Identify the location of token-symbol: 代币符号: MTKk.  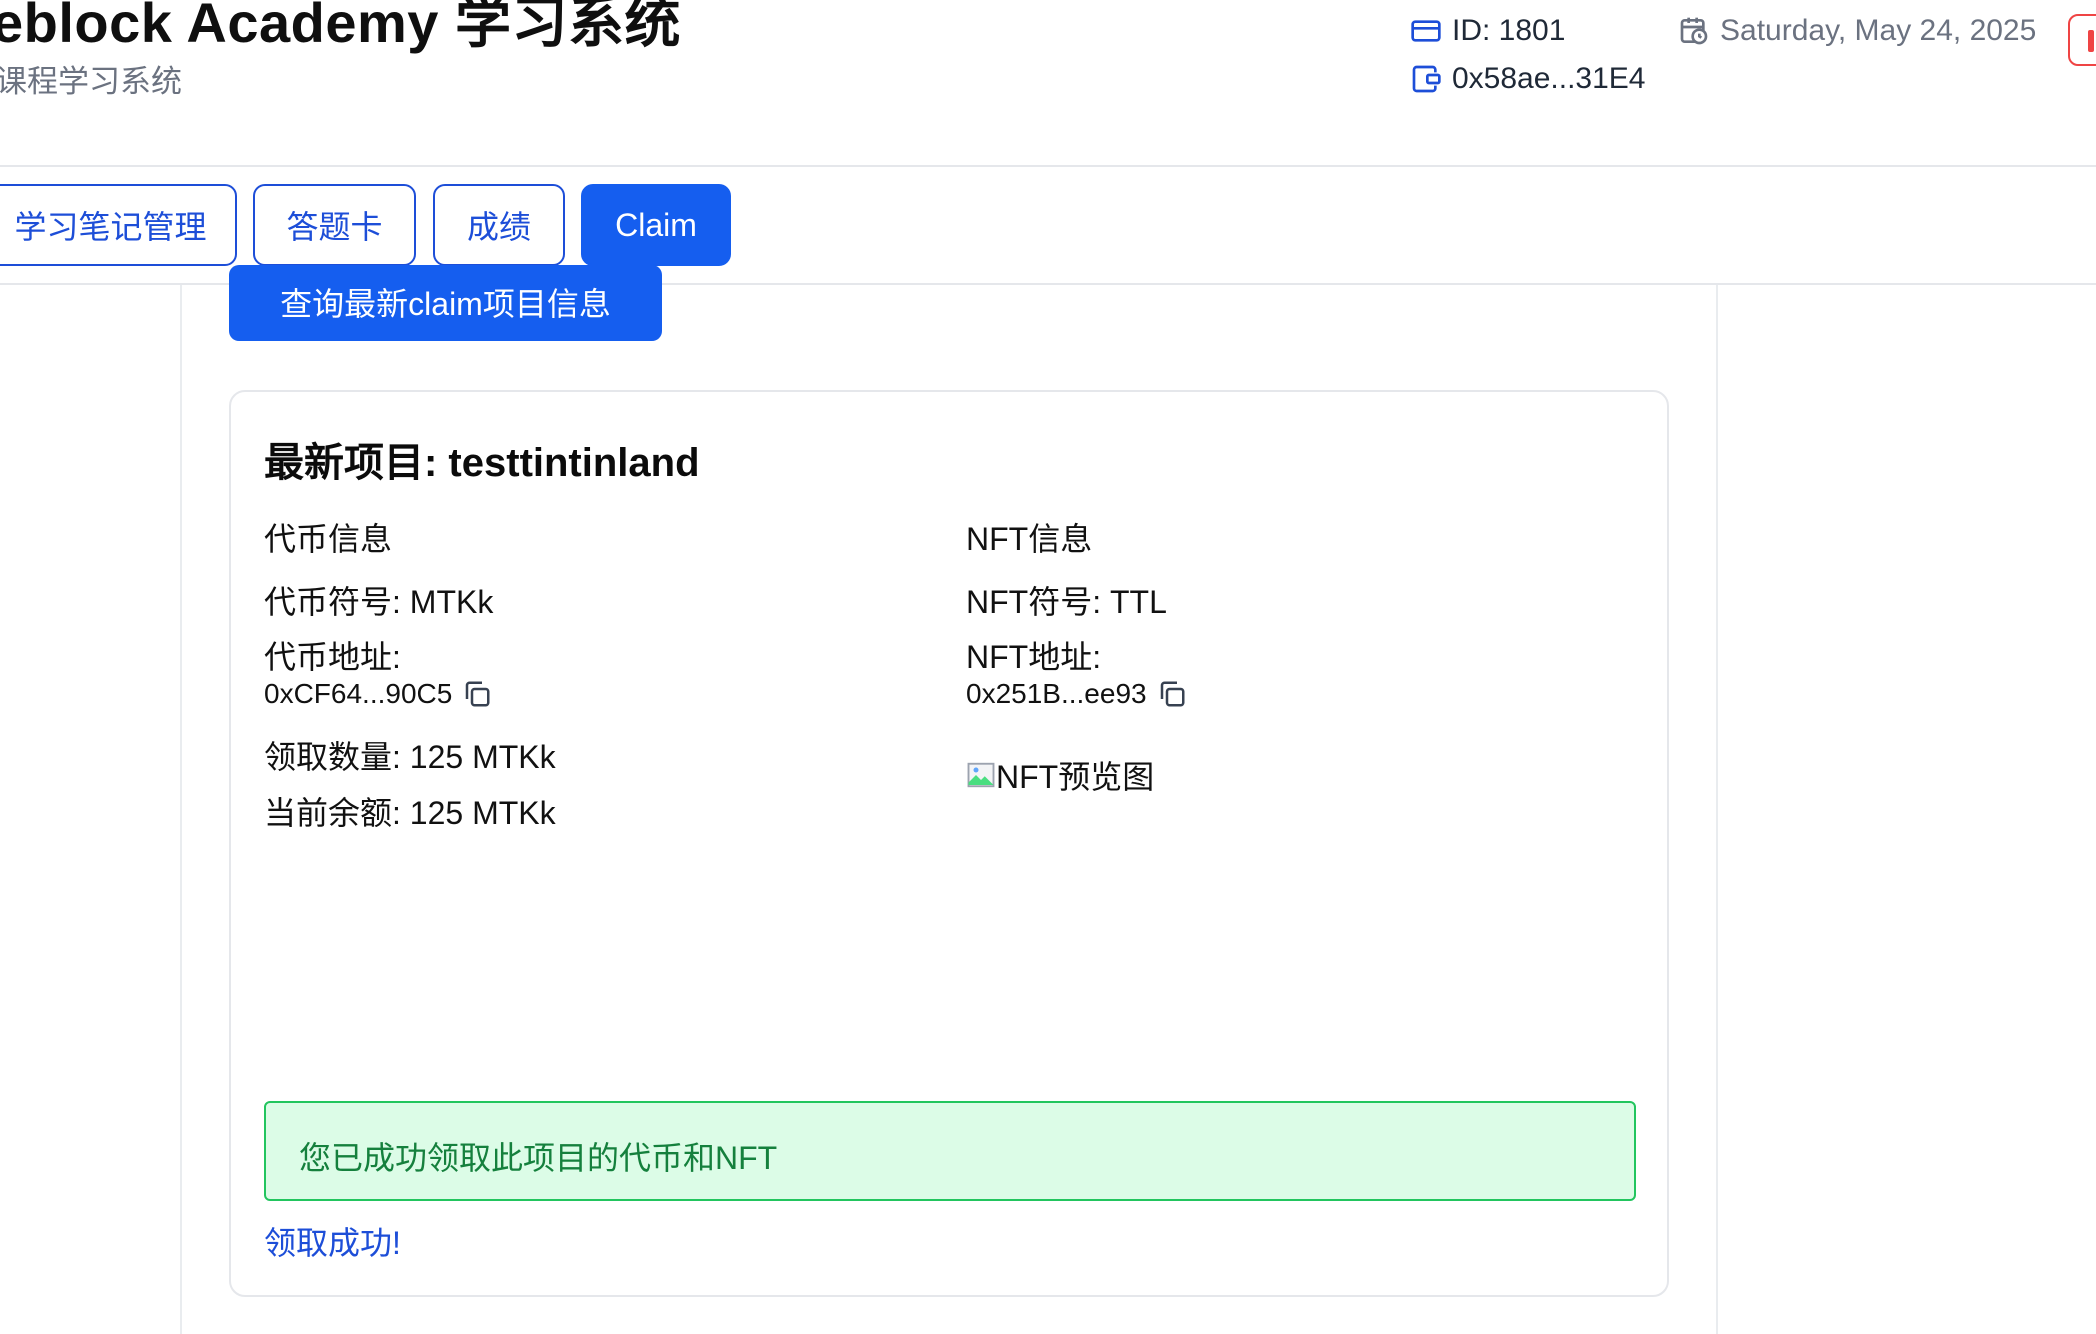
(379, 602).